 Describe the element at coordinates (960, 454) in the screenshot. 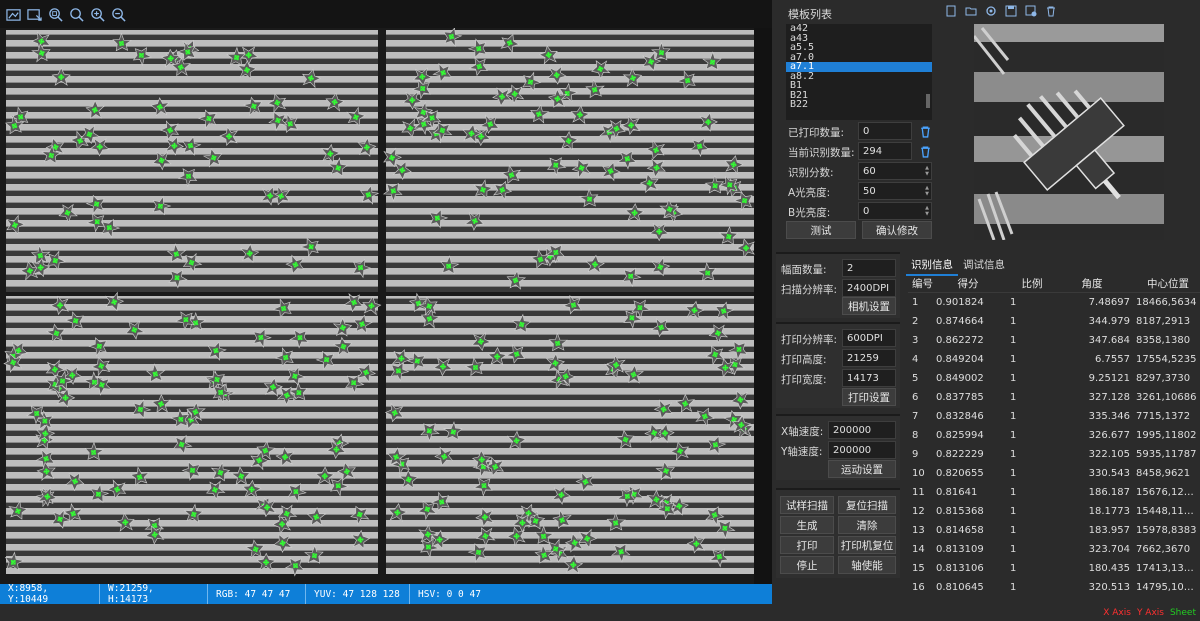

I see `cell-score: 0.822229` at that location.